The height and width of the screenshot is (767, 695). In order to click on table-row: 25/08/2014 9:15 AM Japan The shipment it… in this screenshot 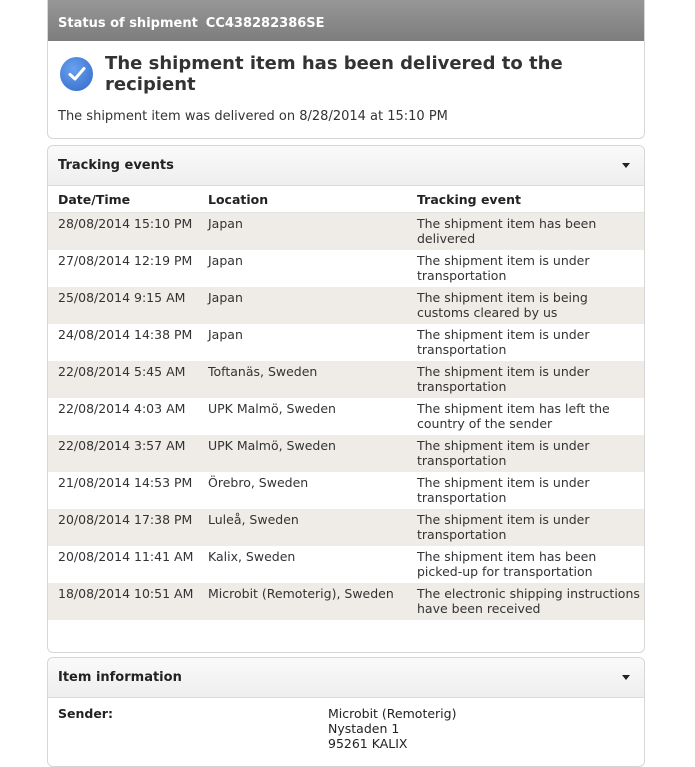, I will do `click(346, 305)`.